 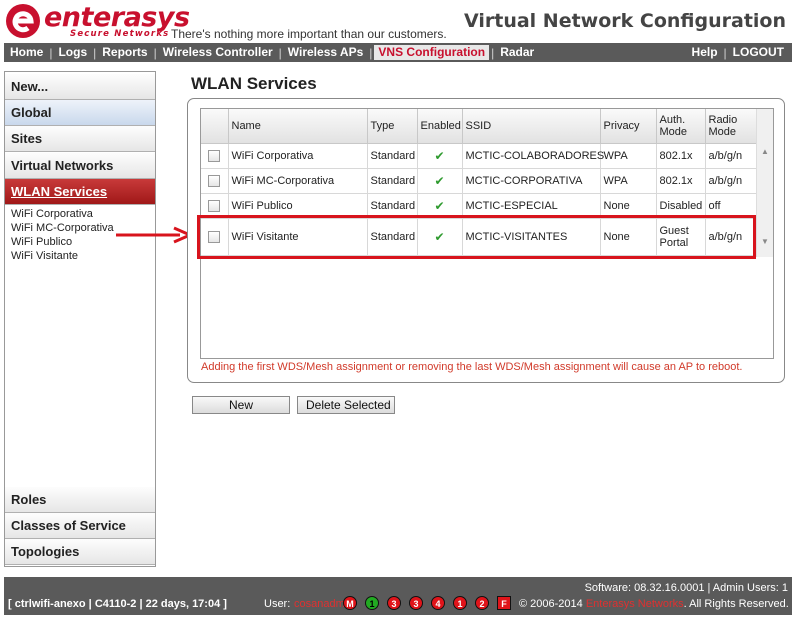 I want to click on alarm-count-icon: 4, so click(x=438, y=603).